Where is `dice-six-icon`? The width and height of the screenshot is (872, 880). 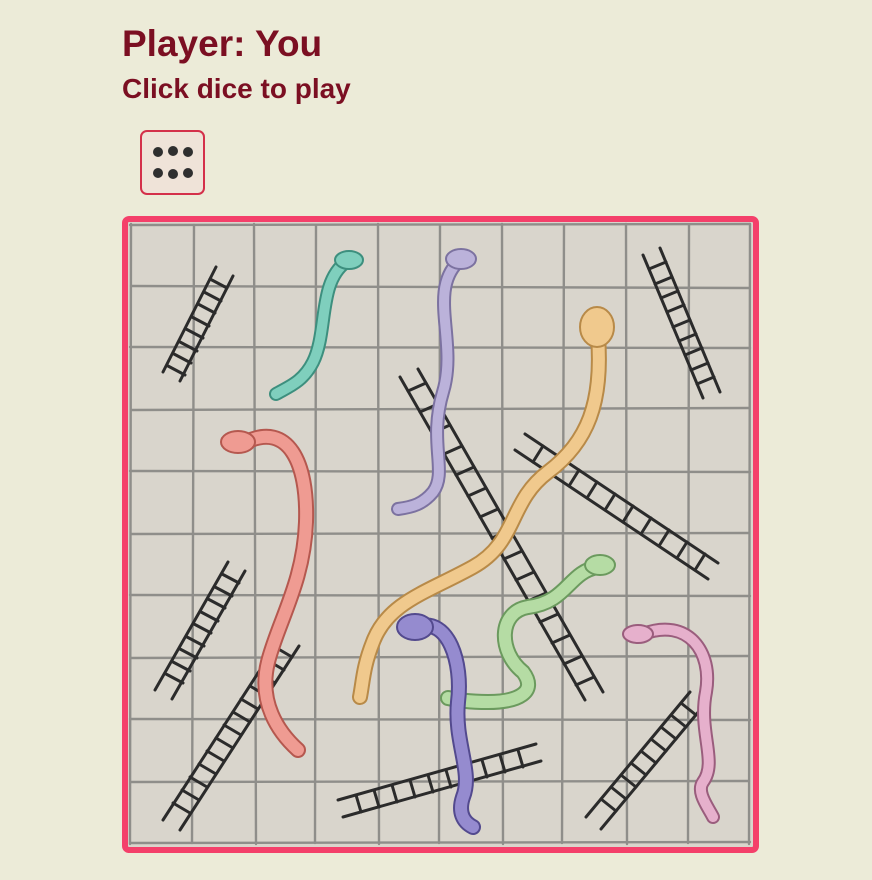 dice-six-icon is located at coordinates (173, 162).